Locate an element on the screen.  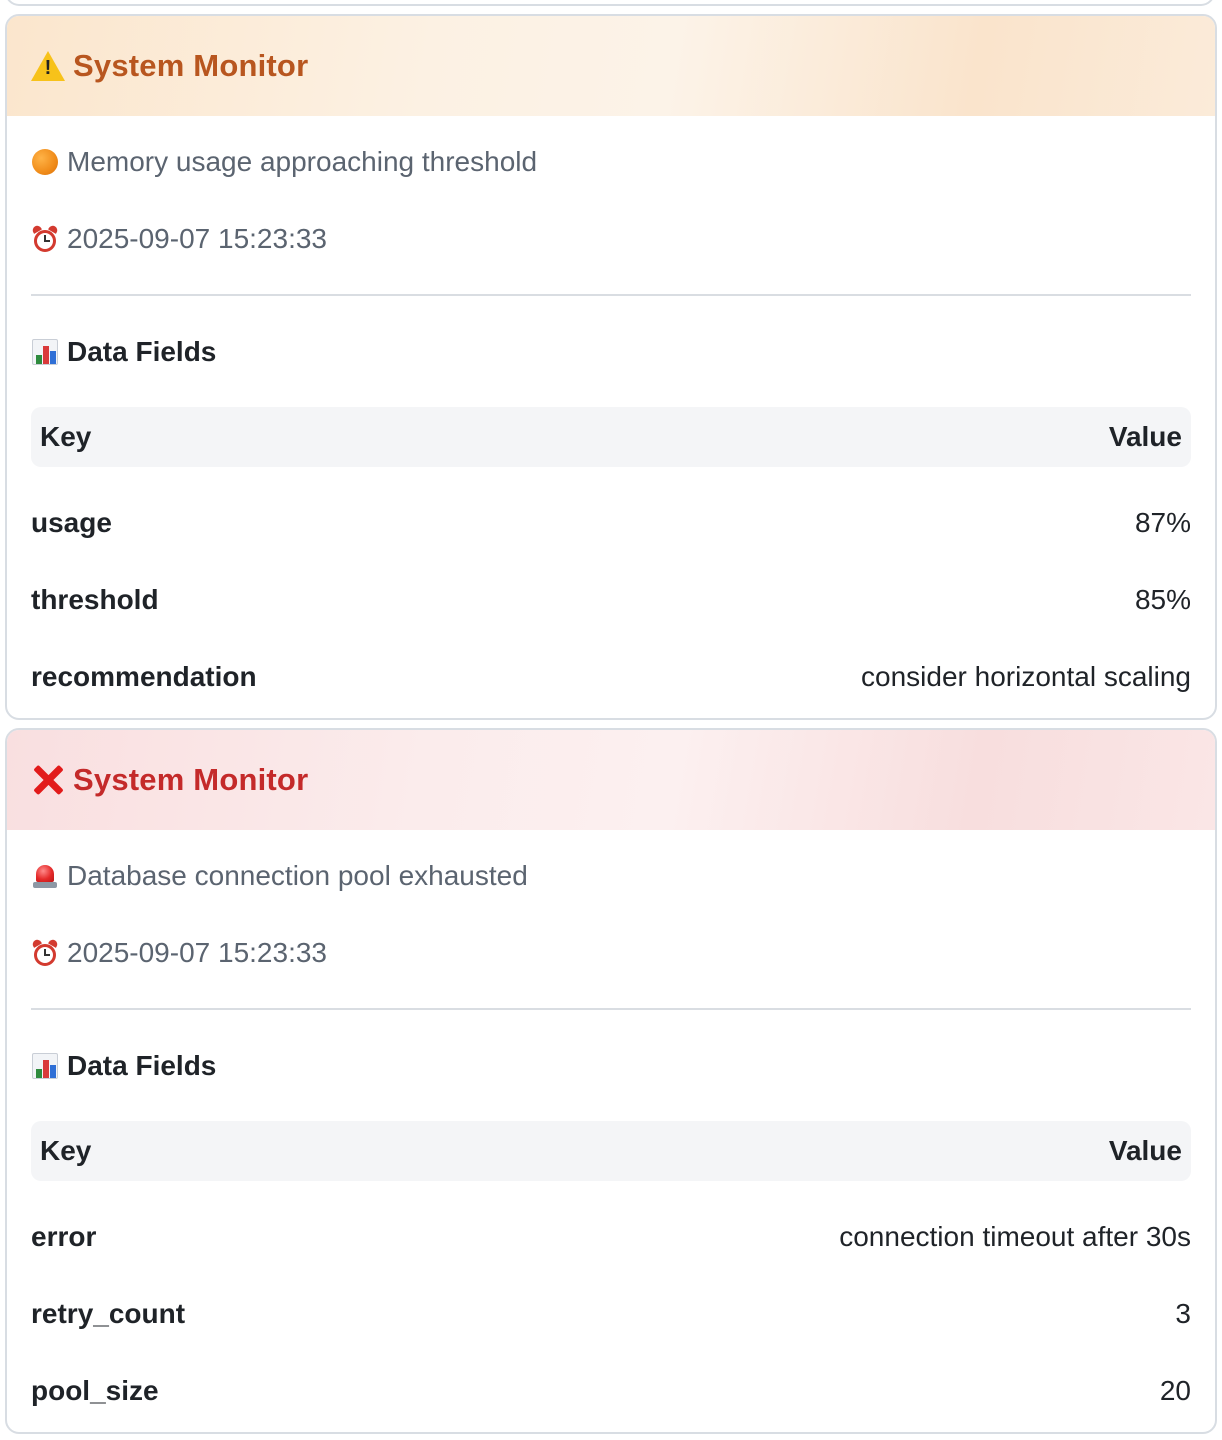
cross-mark-icon is located at coordinates (48, 780).